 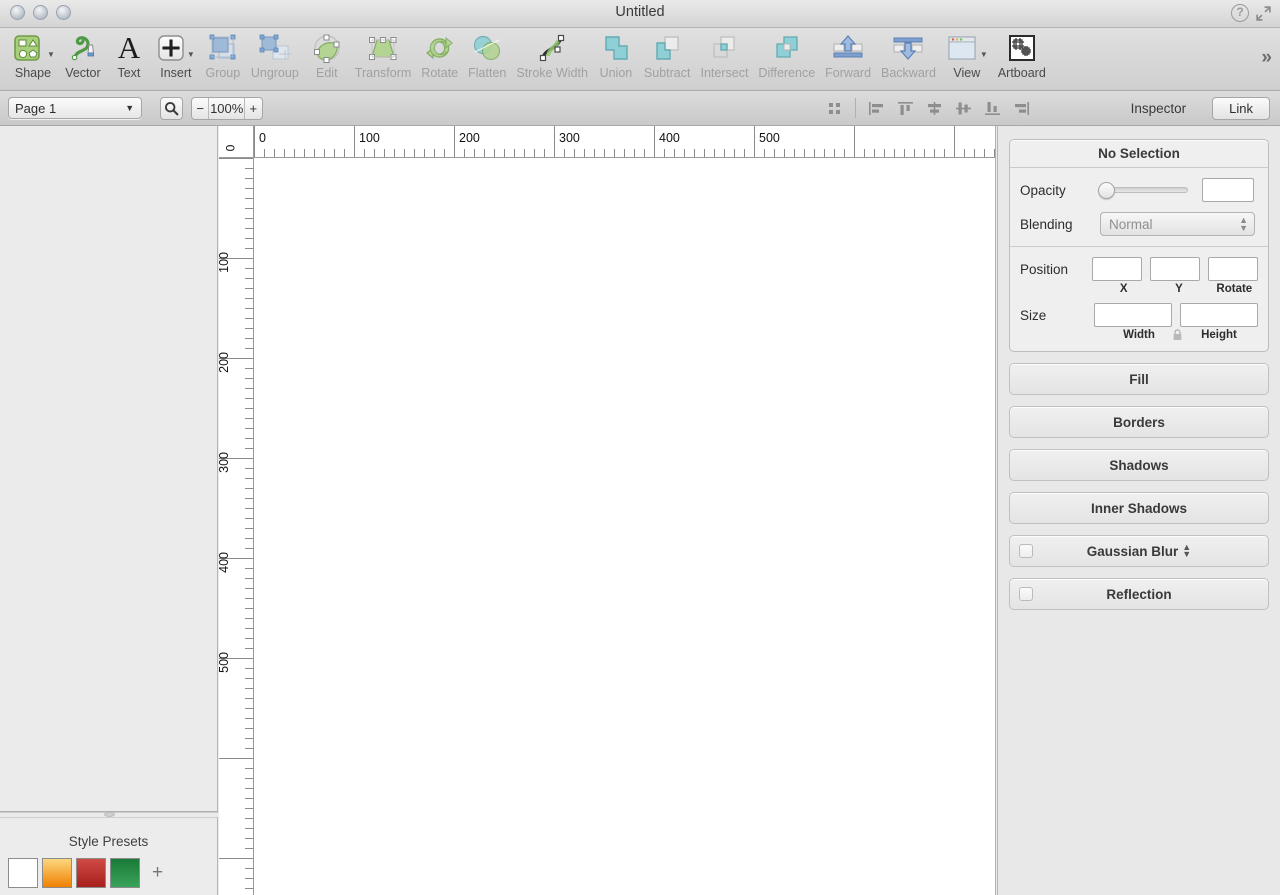 I want to click on toolbar-button-vector: Vector, so click(x=83, y=55).